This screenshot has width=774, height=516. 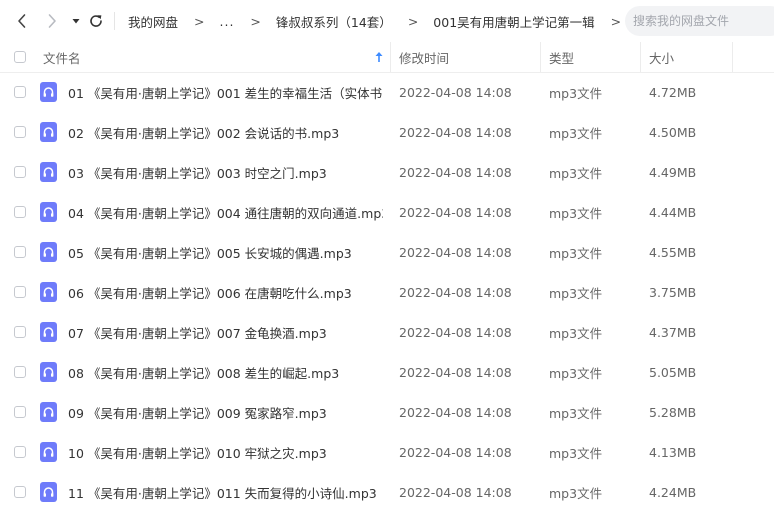 What do you see at coordinates (673, 332) in the screenshot?
I see `file-size: 4.37MB` at bounding box center [673, 332].